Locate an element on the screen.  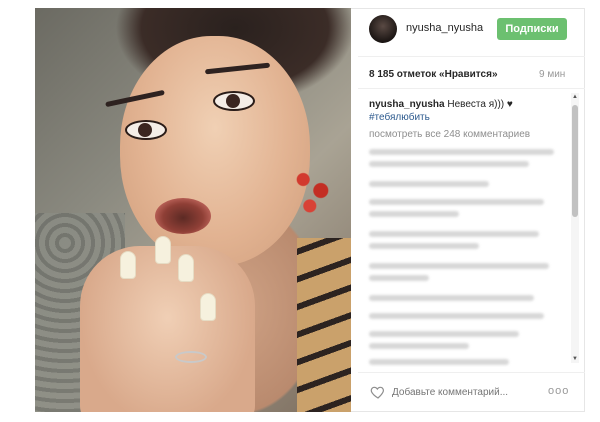
view-all-comments-link: посмотреть все 248 комментариев is located at coordinates (449, 134).